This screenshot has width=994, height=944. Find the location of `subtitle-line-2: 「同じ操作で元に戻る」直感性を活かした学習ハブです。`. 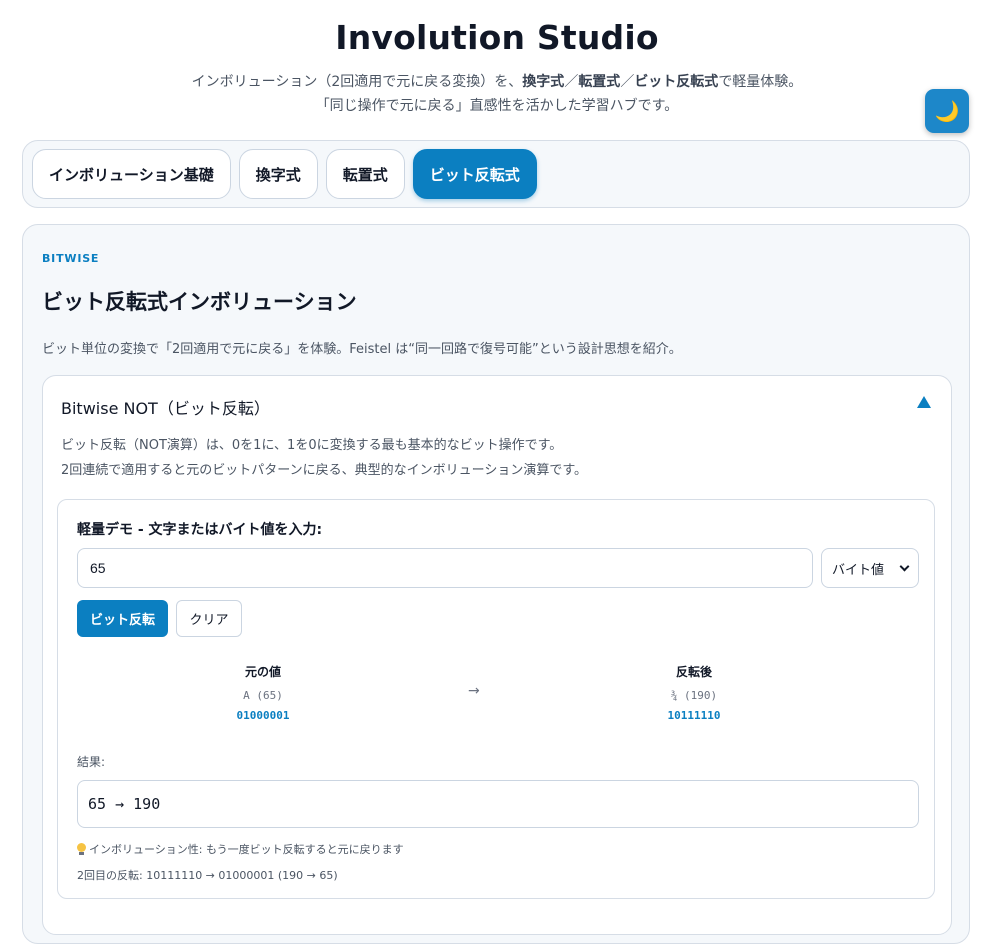

subtitle-line-2: 「同じ操作で元に戻る」直感性を活かした学習ハブです。 is located at coordinates (497, 106).